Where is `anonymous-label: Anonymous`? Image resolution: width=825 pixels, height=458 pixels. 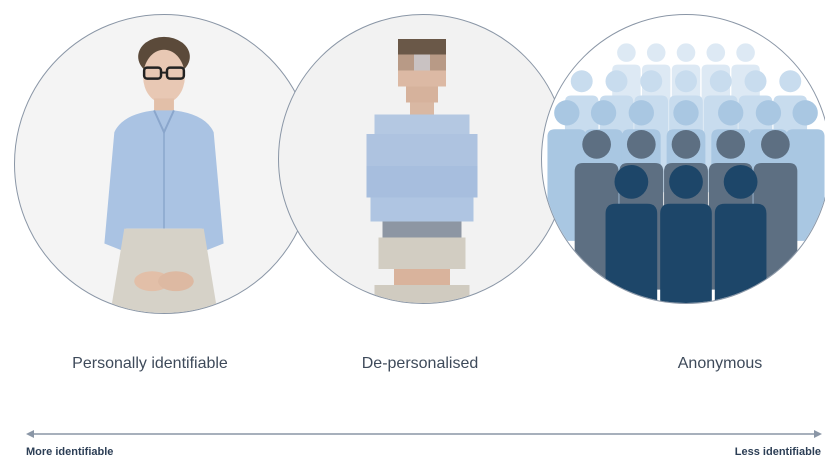 anonymous-label: Anonymous is located at coordinates (720, 363).